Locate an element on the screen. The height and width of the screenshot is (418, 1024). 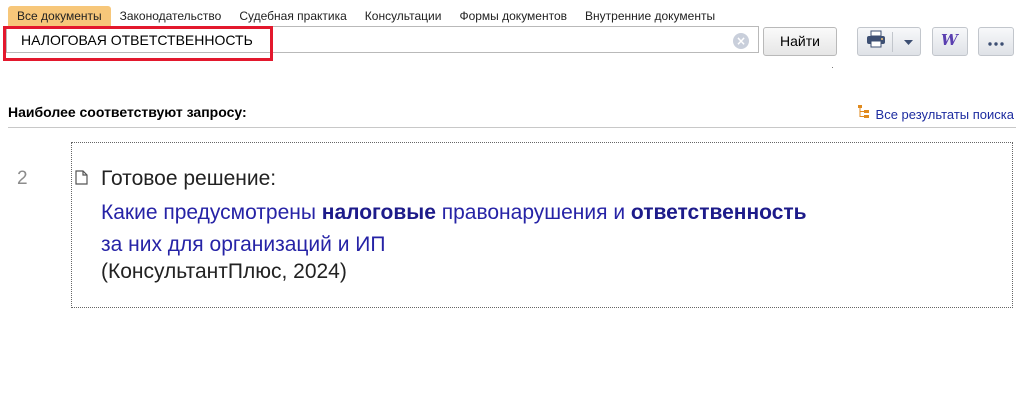
tab-internal-documents: Внутренние документы is located at coordinates (650, 16).